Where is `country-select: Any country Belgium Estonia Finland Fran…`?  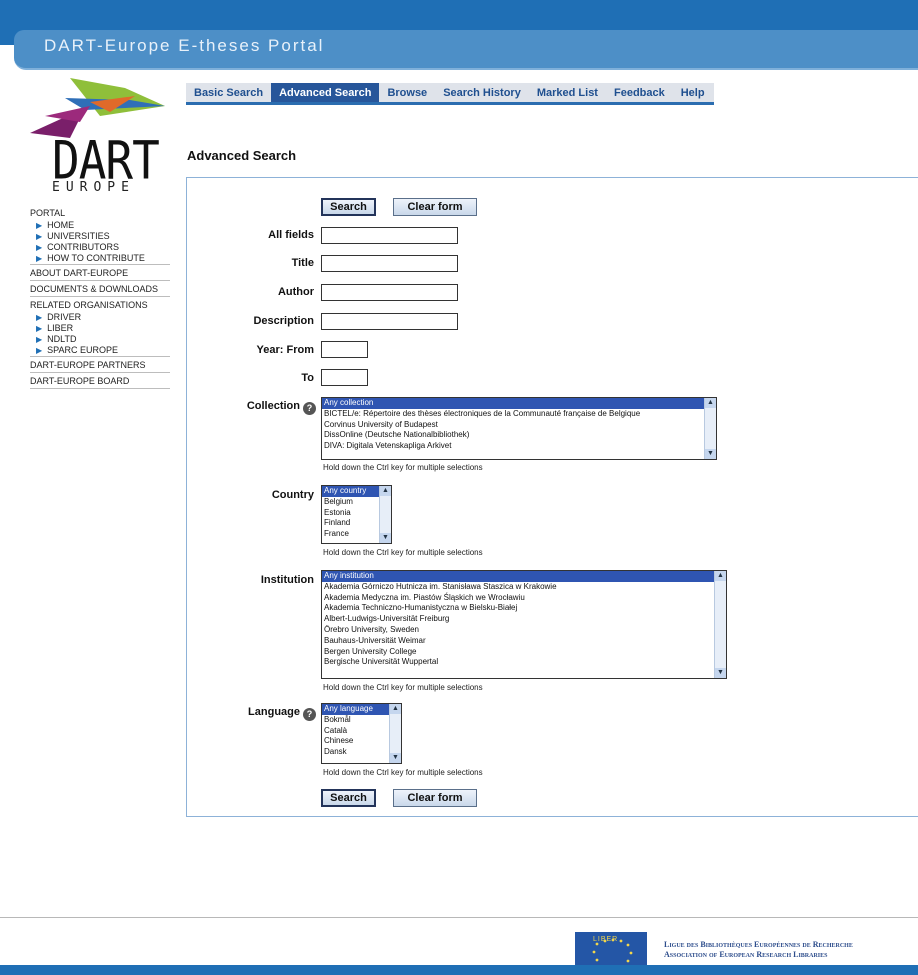
country-select: Any country Belgium Estonia Finland Fran… is located at coordinates (356, 514).